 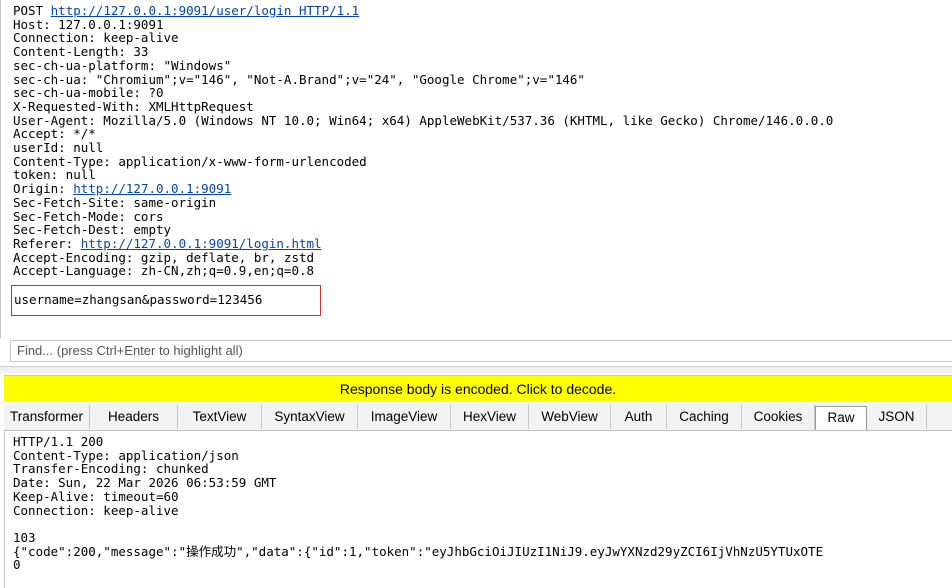 What do you see at coordinates (897, 416) in the screenshot?
I see `tab-json: JSON` at bounding box center [897, 416].